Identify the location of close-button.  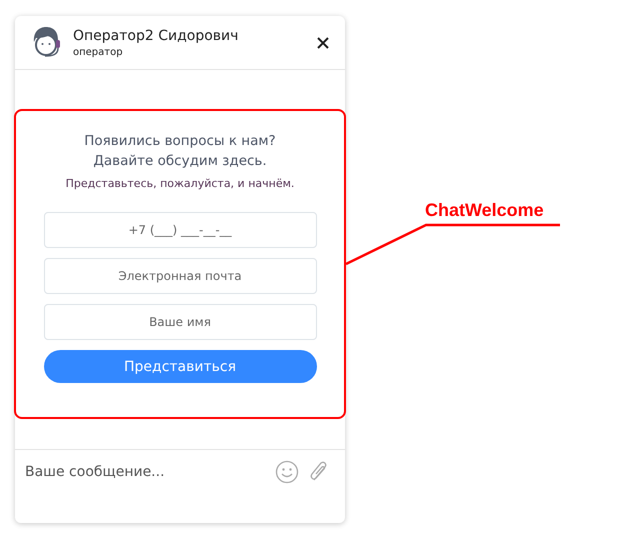
(323, 42).